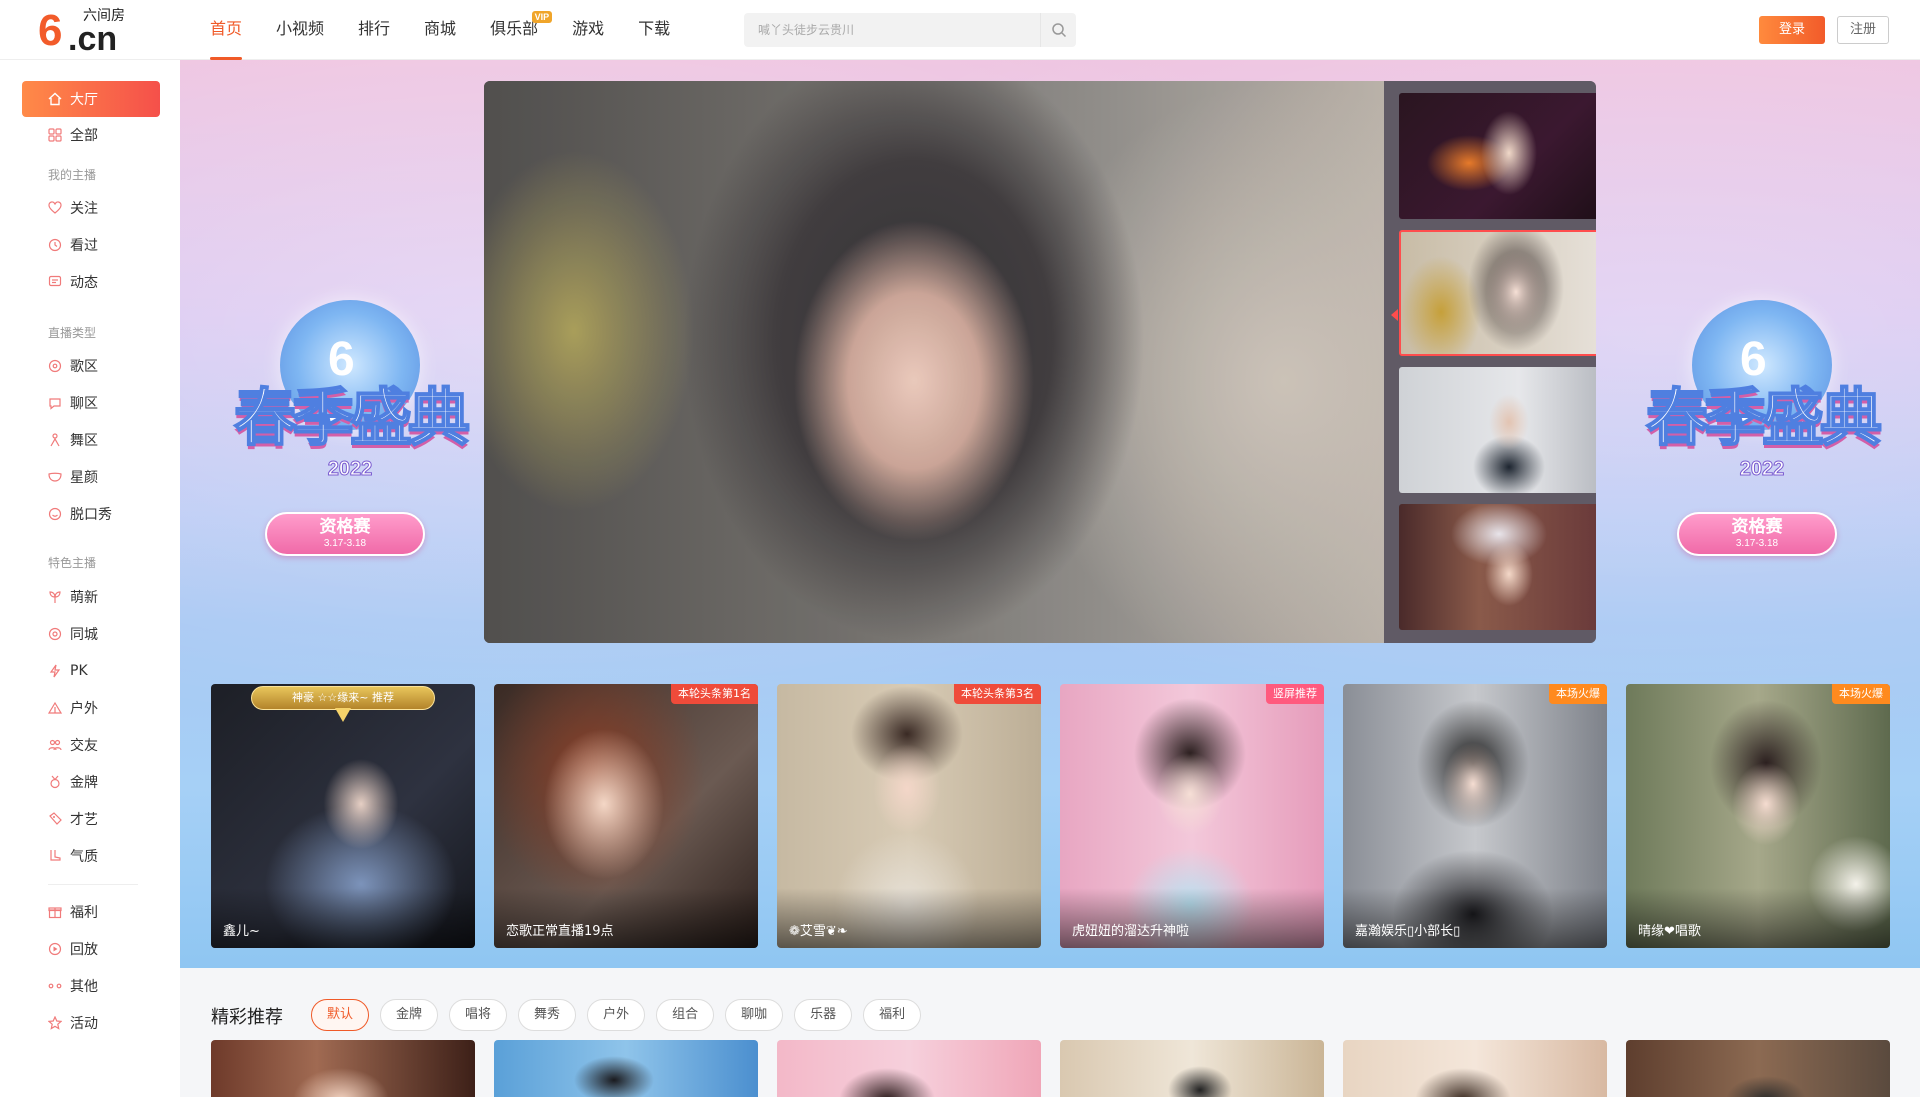 The image size is (1920, 1097). What do you see at coordinates (478, 1015) in the screenshot?
I see `filter-singer: 唱将` at bounding box center [478, 1015].